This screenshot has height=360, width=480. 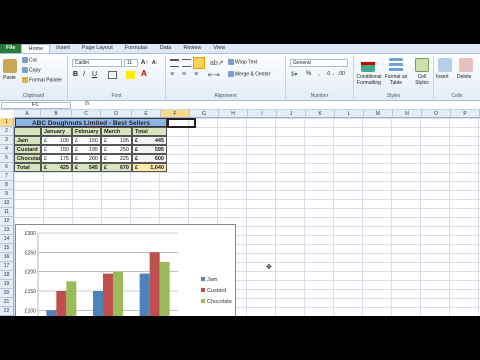 What do you see at coordinates (7, 167) in the screenshot?
I see `row-header-6: 6` at bounding box center [7, 167].